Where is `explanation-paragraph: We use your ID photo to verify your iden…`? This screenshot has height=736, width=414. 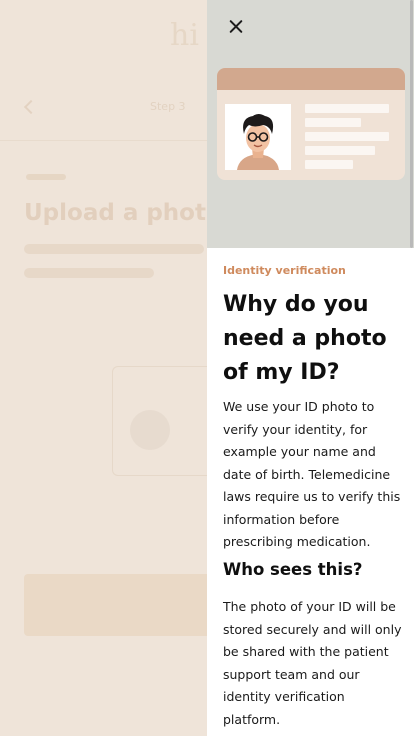
explanation-paragraph: We use your ID photo to verify your iden… is located at coordinates (312, 474).